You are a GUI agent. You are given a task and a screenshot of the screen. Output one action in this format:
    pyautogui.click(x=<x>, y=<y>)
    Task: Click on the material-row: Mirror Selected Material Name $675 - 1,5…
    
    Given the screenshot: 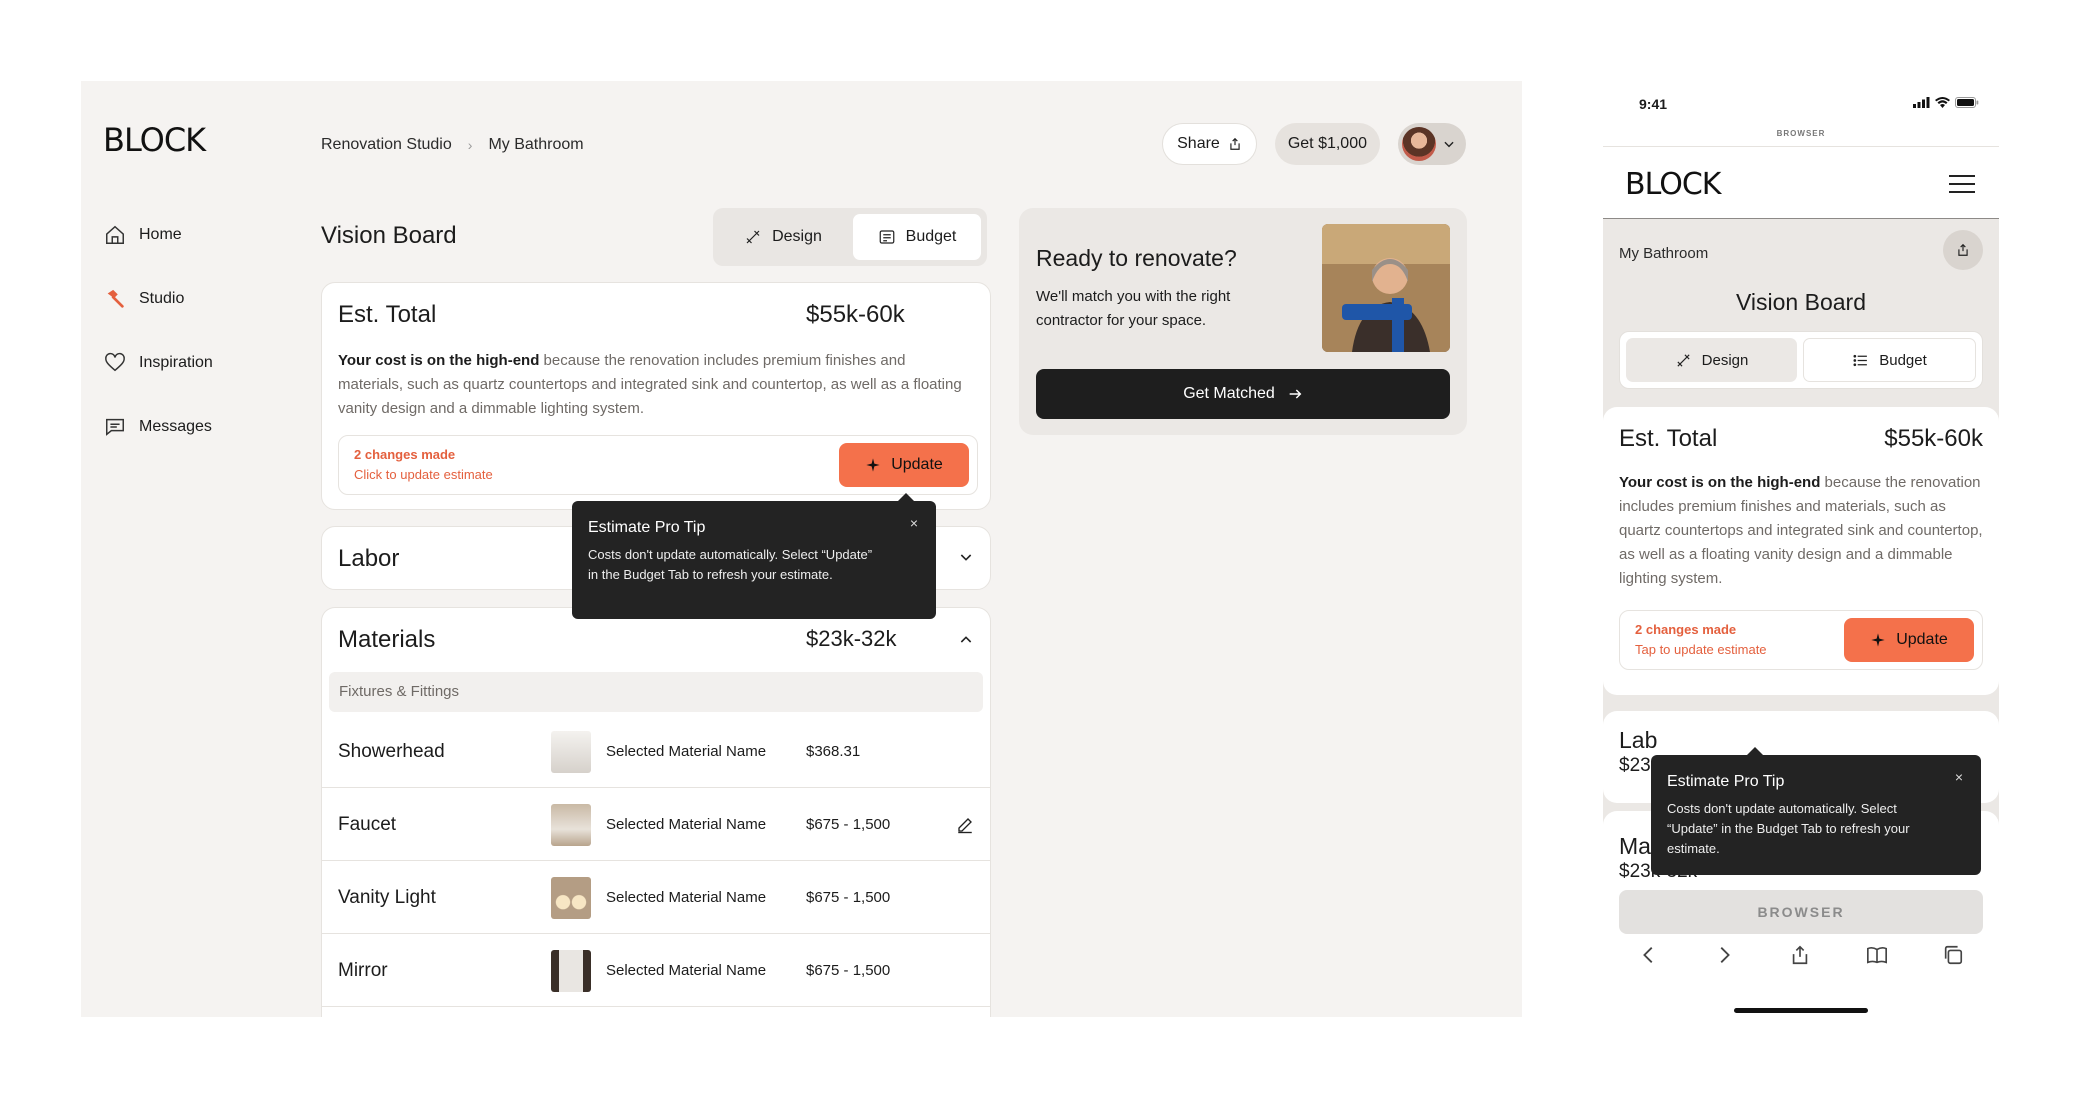 What is the action you would take?
    pyautogui.click(x=656, y=971)
    